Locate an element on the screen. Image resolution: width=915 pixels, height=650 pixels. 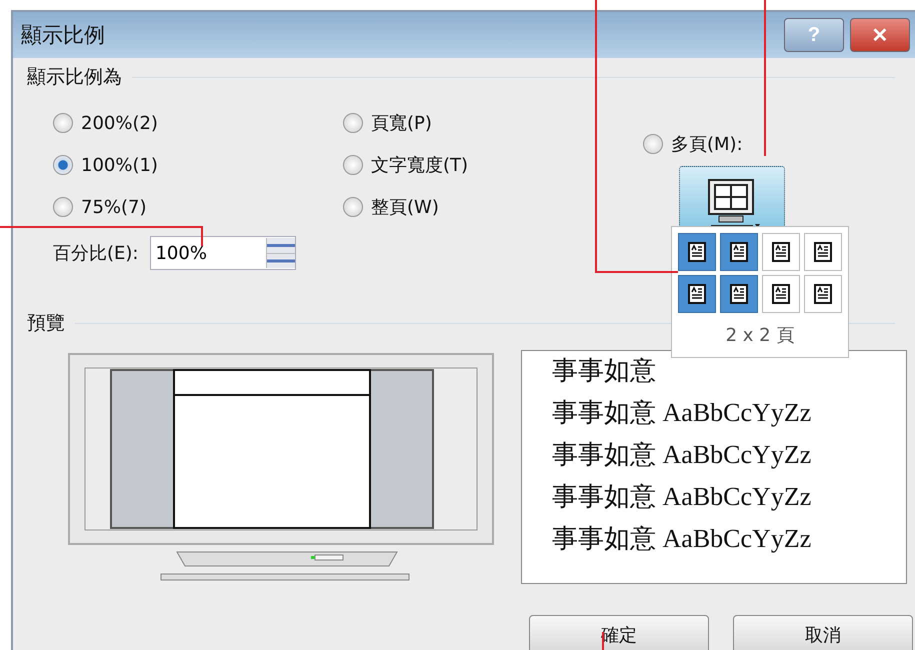
percent-label: 百分比(E): is located at coordinates (95, 253).